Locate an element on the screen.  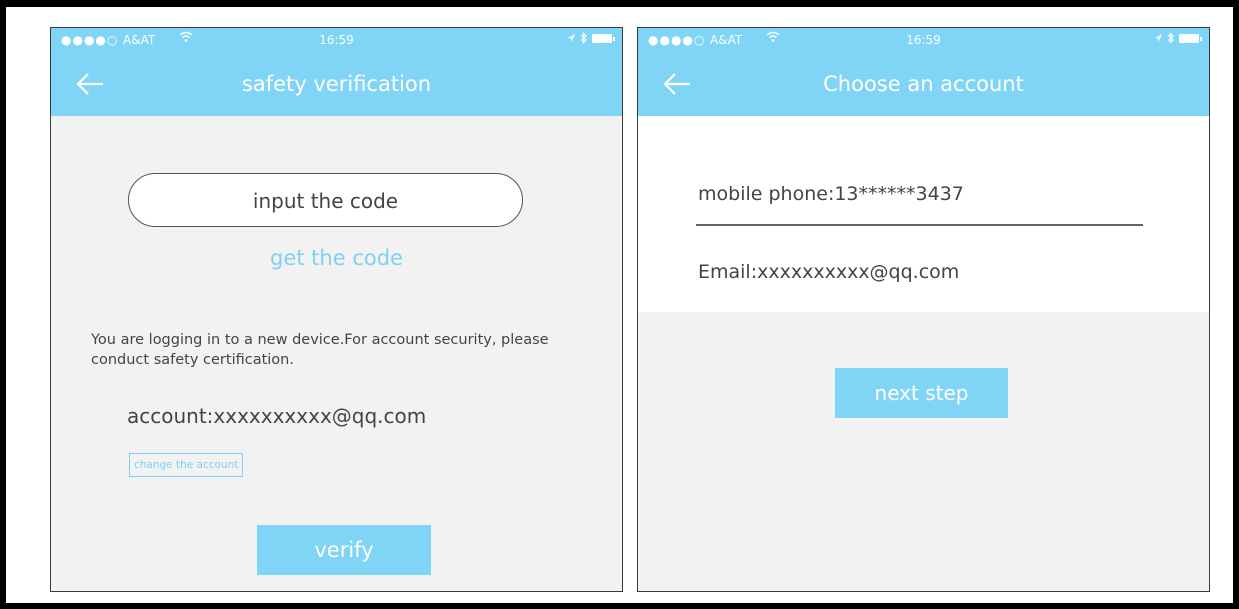
nav-bar: Choose an account is located at coordinates (923, 85).